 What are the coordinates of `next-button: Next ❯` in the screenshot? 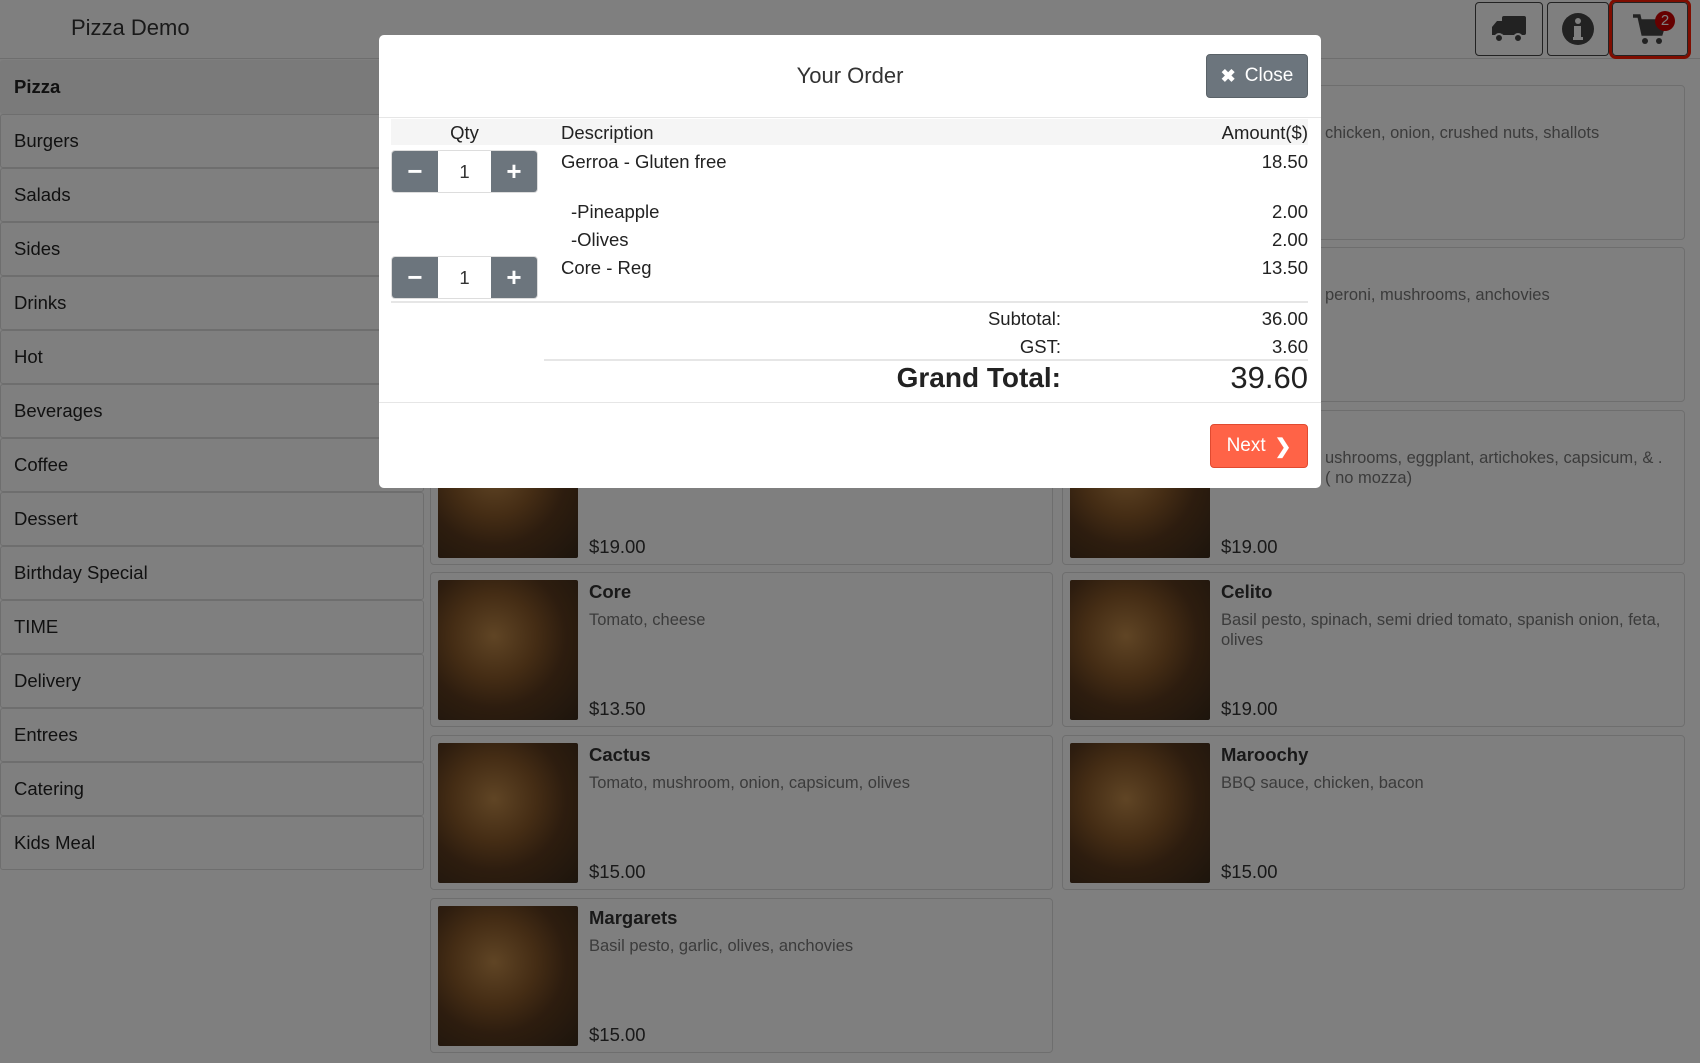 It's located at (1259, 446).